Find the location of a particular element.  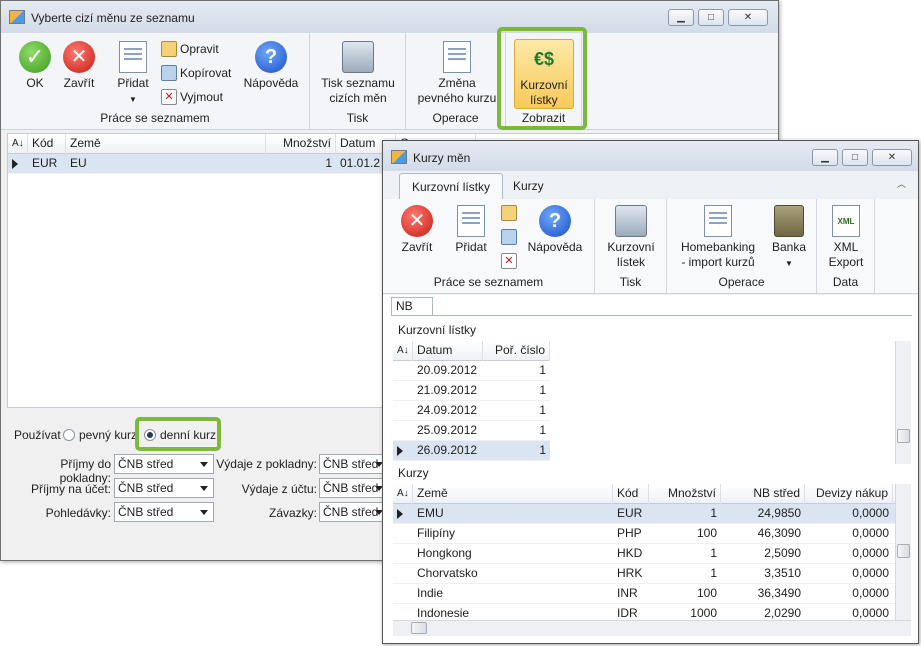

xml-export-button: XML XML Export is located at coordinates (846, 237).